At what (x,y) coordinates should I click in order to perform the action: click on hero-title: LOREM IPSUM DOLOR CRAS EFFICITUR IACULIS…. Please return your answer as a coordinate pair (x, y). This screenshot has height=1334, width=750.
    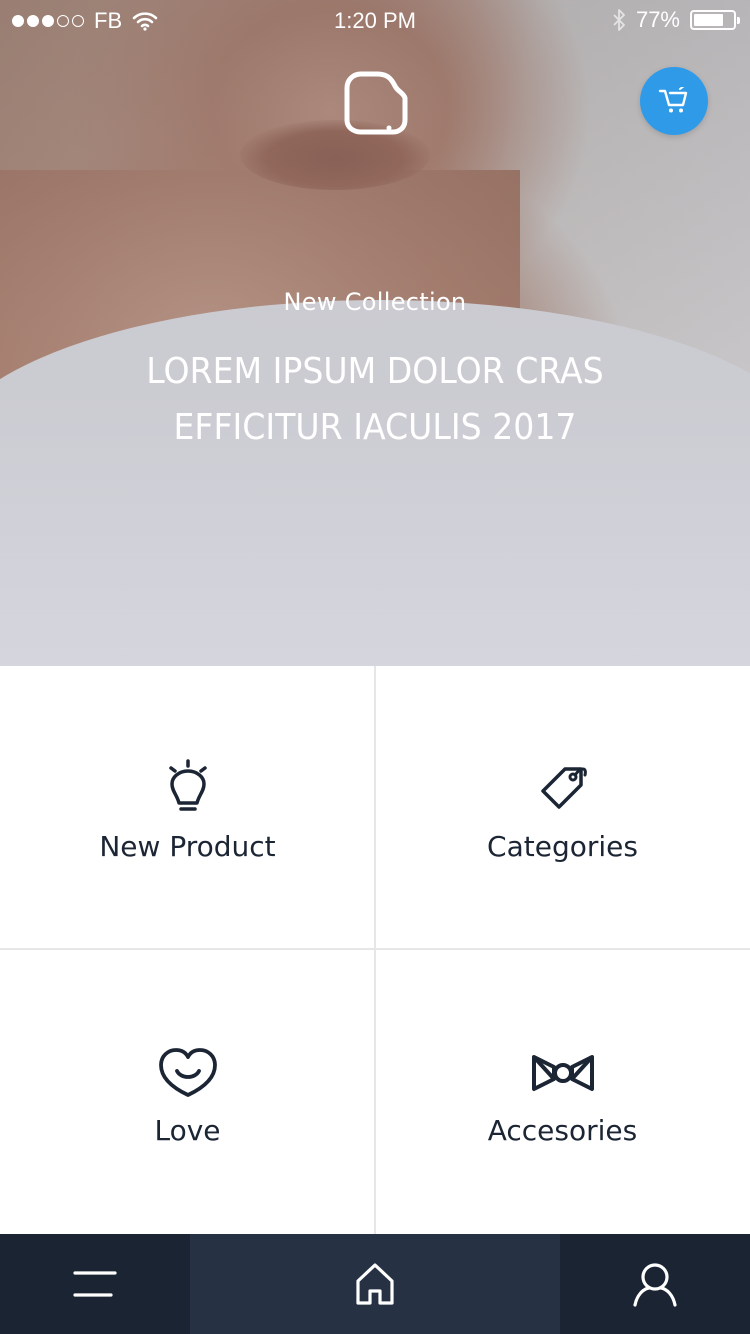
    Looking at the image, I should click on (375, 399).